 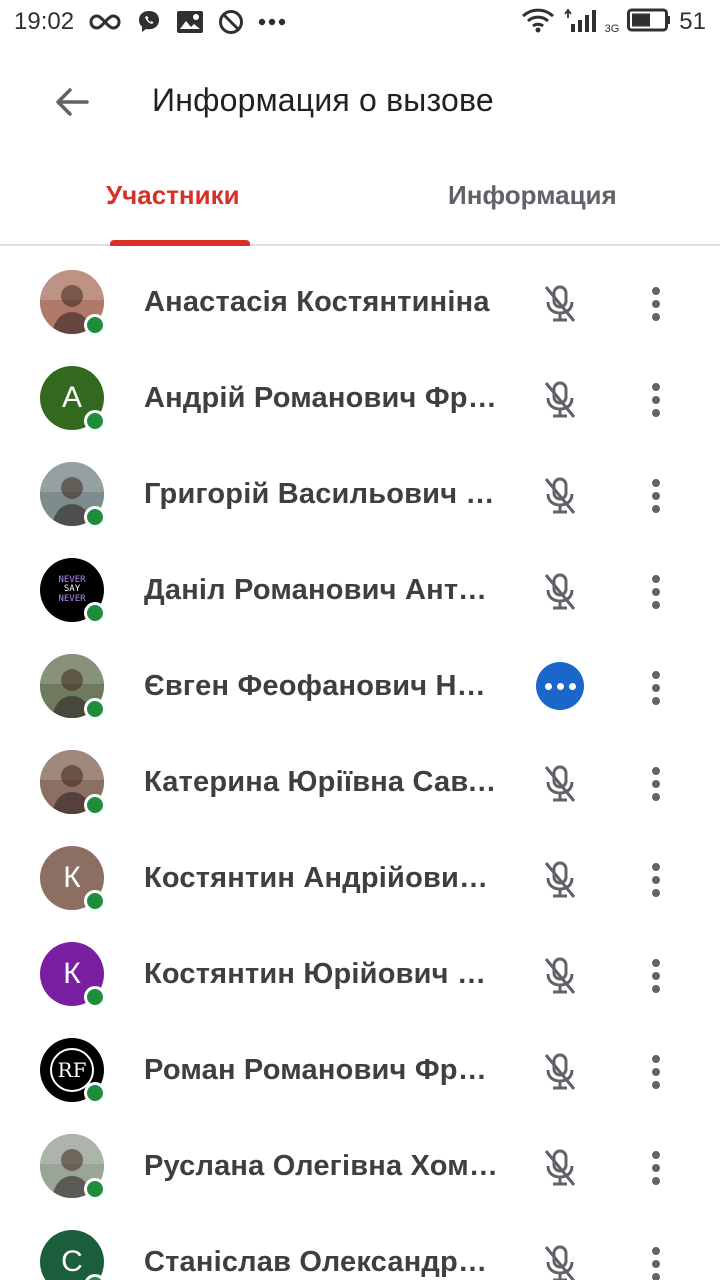 I want to click on participant-name: Андрій Романович Фролов, so click(x=322, y=398).